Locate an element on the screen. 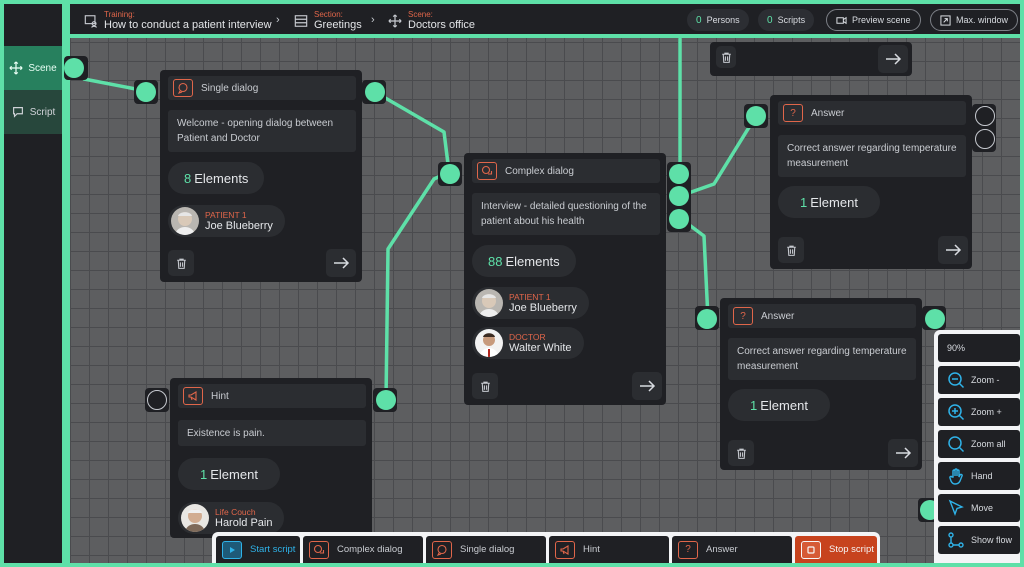 The width and height of the screenshot is (1024, 567). breadcrumb-value: How to conduct a patient interview is located at coordinates (188, 25).